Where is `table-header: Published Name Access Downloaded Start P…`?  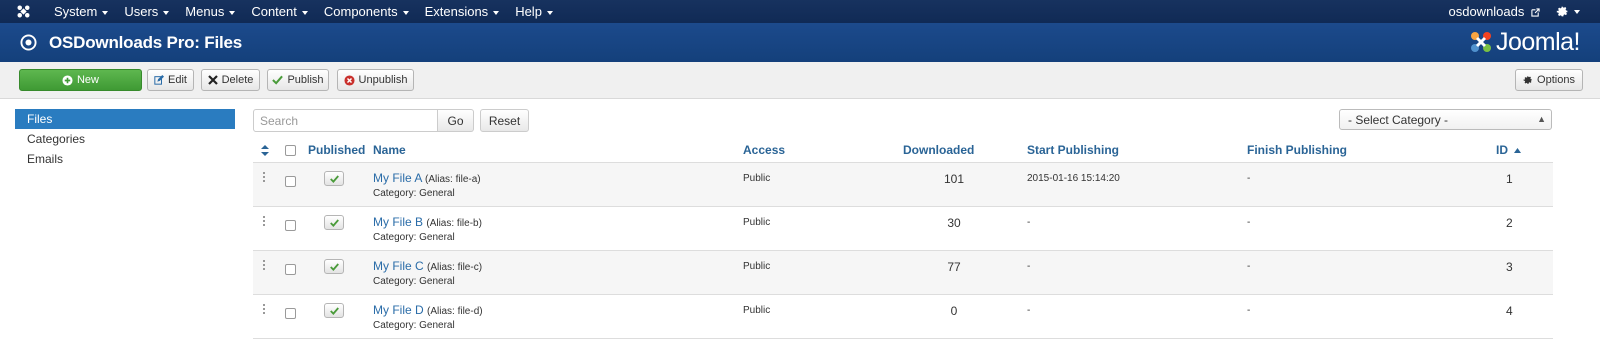 table-header: Published Name Access Downloaded Start P… is located at coordinates (903, 150).